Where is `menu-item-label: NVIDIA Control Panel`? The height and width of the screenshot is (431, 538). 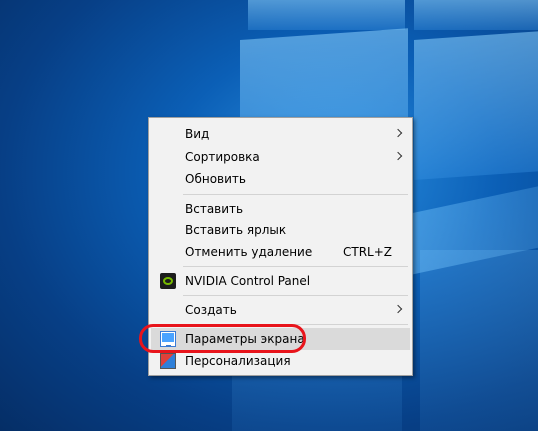
menu-item-label: NVIDIA Control Panel is located at coordinates (248, 281).